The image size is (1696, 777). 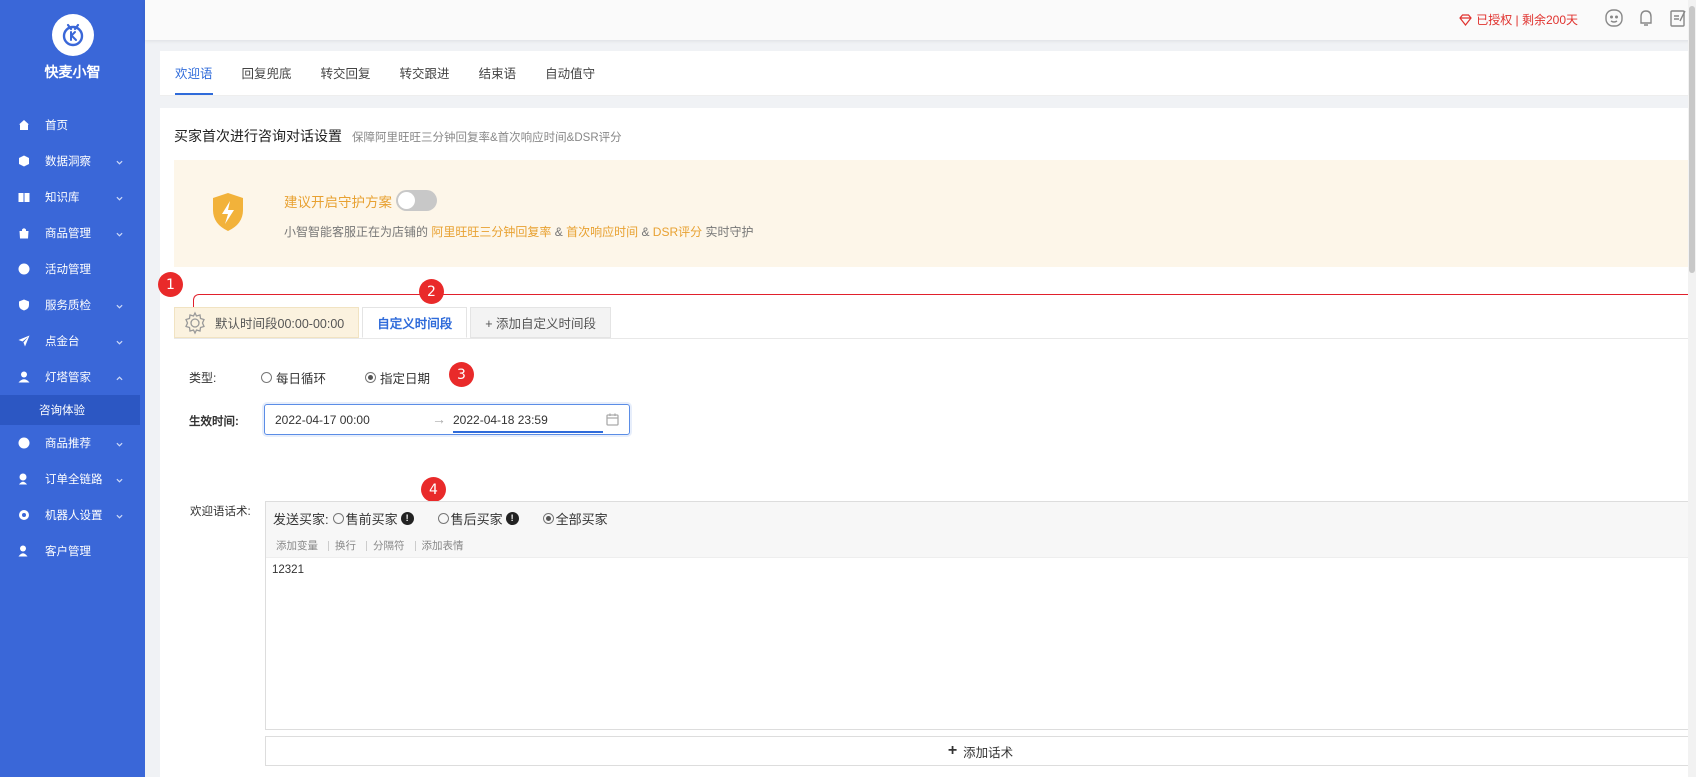 I want to click on editor-textarea: 12321, so click(x=980, y=570).